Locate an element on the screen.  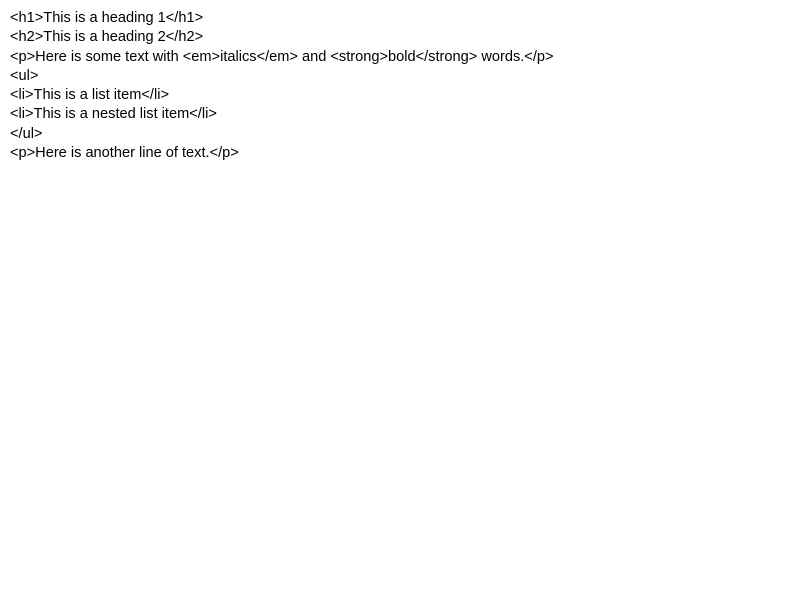
source-line-7: </ul> is located at coordinates (26, 133).